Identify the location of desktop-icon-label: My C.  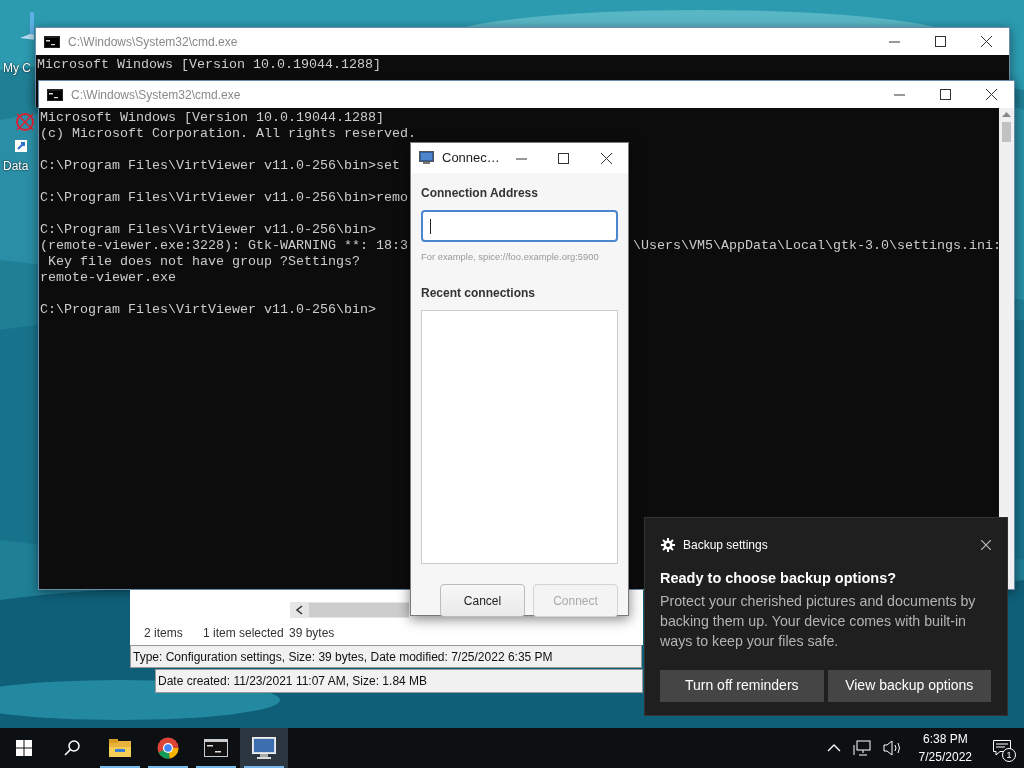
(17, 68).